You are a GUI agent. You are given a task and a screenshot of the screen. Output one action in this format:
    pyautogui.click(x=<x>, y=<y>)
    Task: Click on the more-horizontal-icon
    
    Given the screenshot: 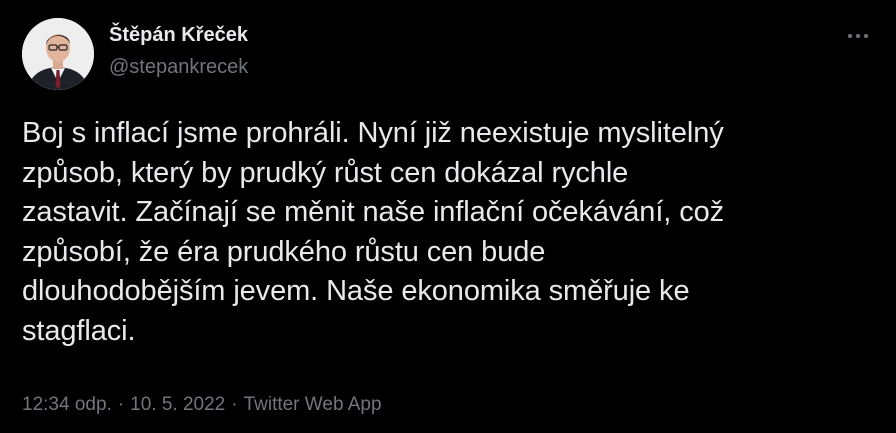 What is the action you would take?
    pyautogui.click(x=858, y=36)
    